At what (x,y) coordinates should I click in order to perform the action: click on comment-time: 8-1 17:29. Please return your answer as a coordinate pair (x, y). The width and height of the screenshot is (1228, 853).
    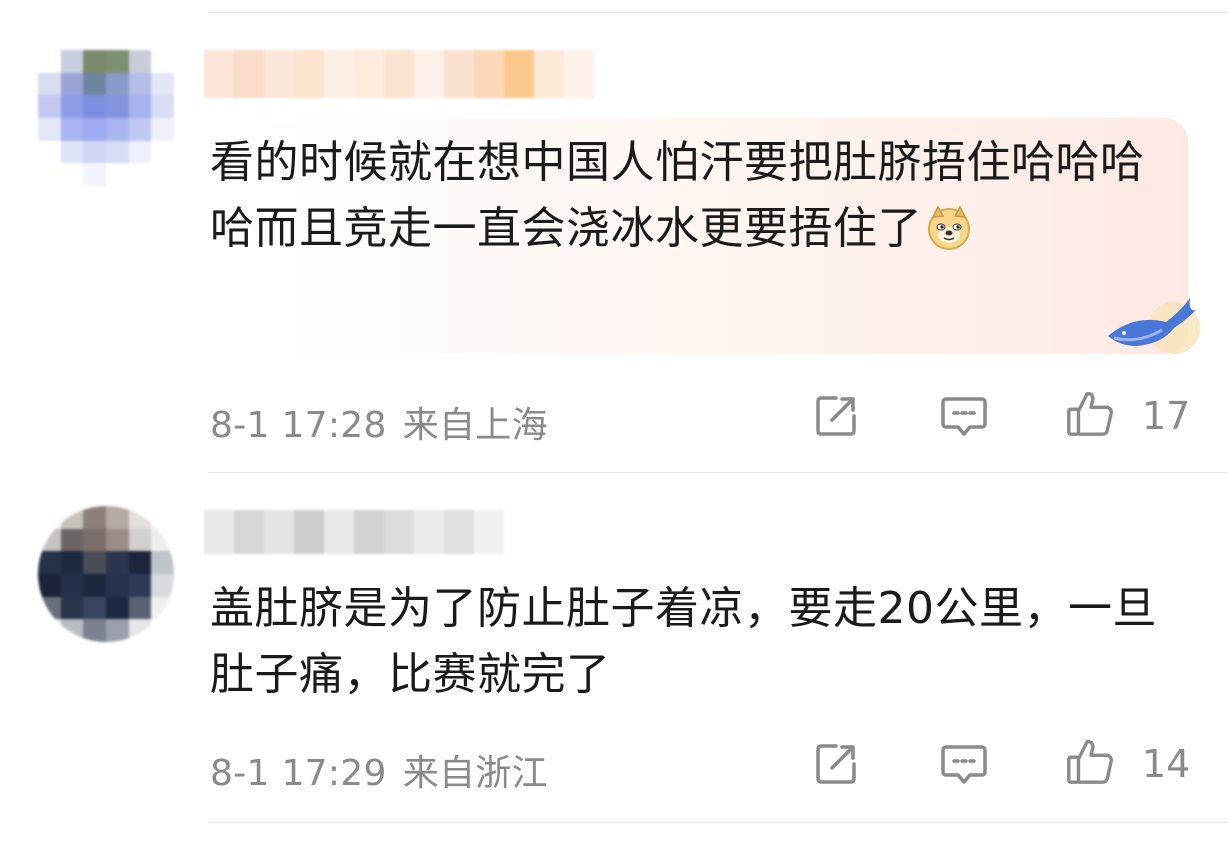
    Looking at the image, I should click on (298, 773).